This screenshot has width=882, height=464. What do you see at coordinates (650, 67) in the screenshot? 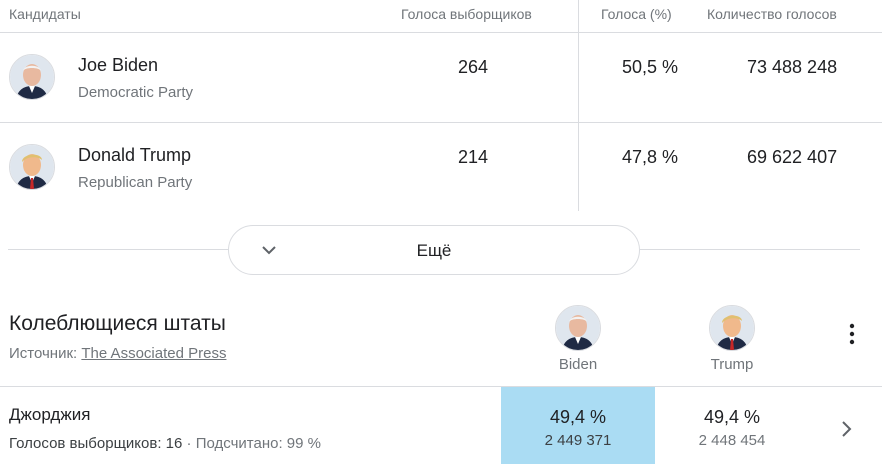
I see `vote-percent: 50,5 %` at bounding box center [650, 67].